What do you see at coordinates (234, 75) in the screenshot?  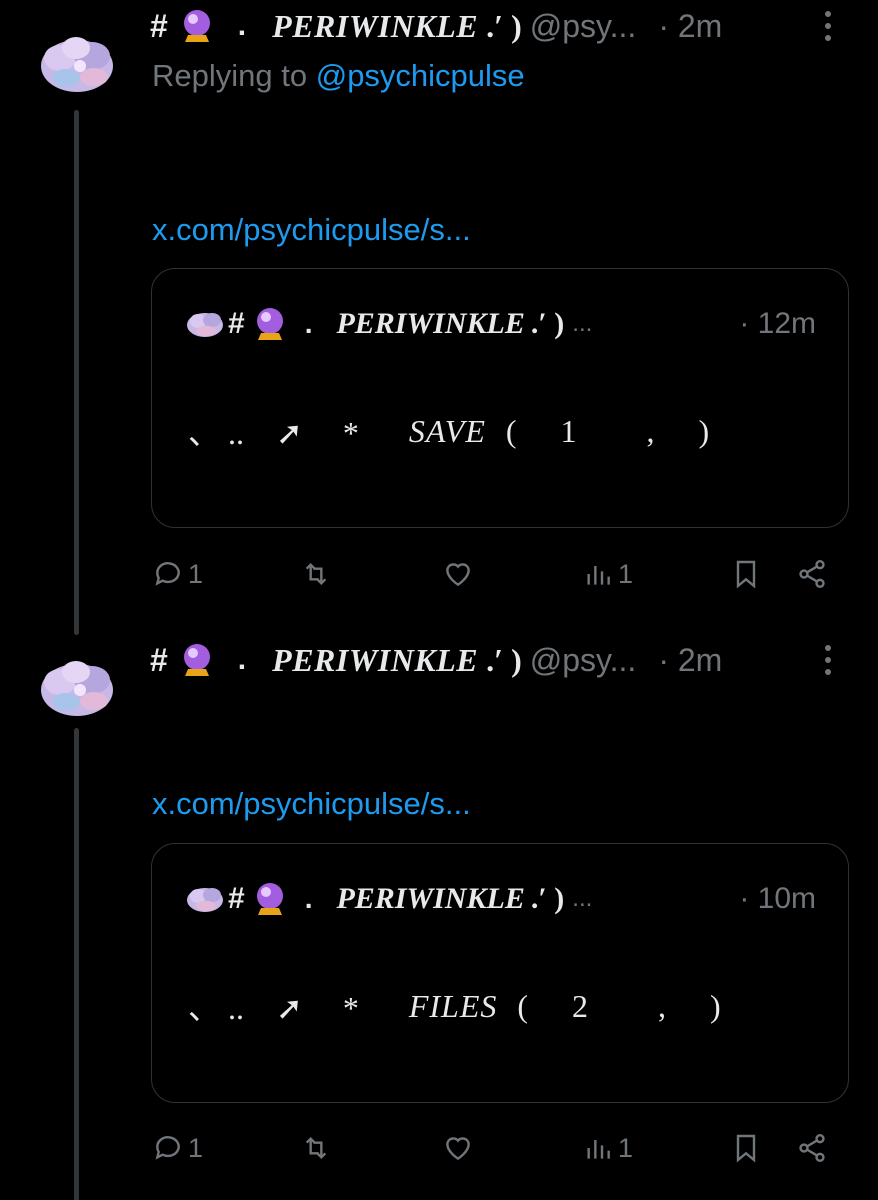 I see `replying-prefix: Replying to` at bounding box center [234, 75].